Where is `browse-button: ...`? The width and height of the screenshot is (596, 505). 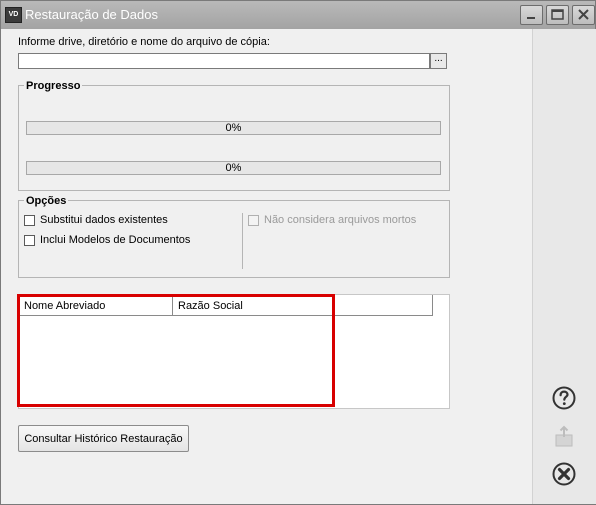 browse-button: ... is located at coordinates (438, 61).